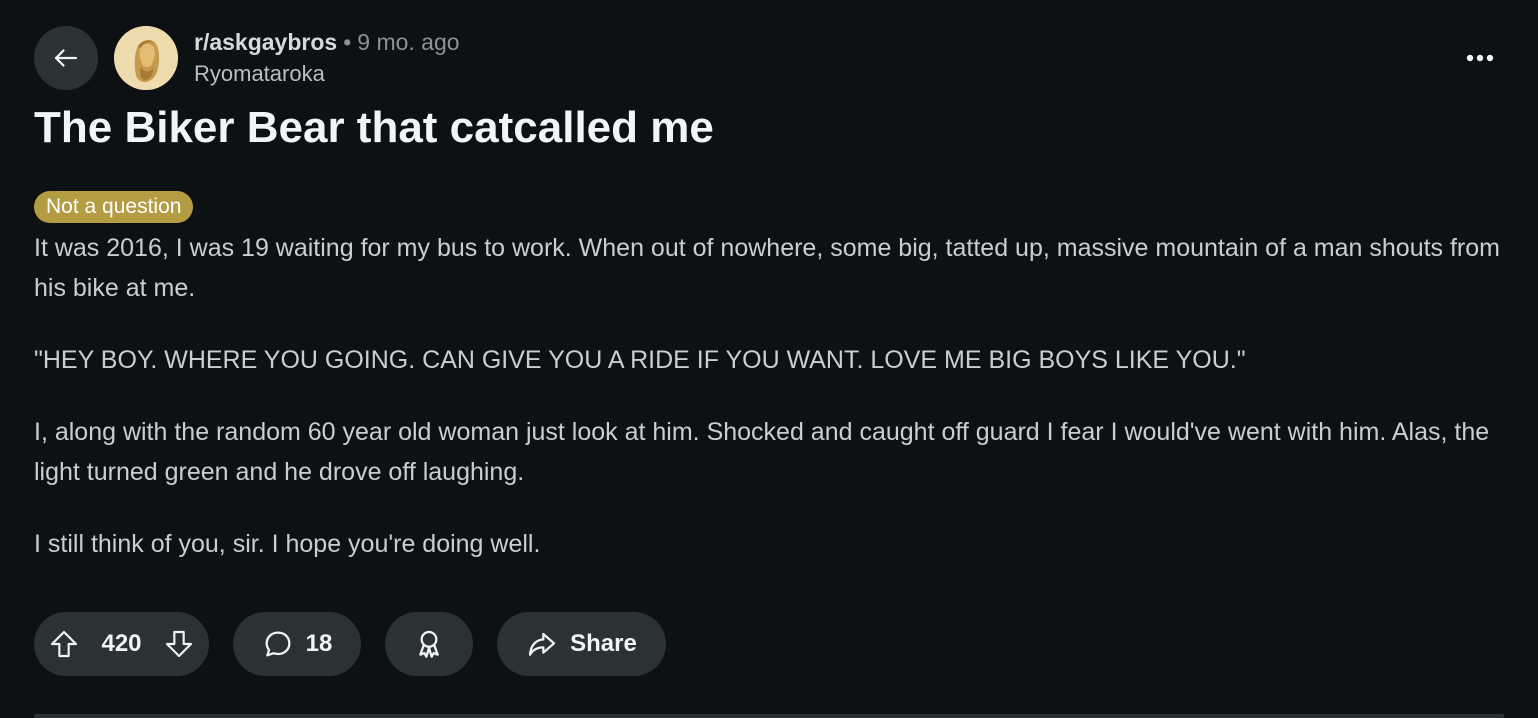  I want to click on share-button: Share, so click(581, 644).